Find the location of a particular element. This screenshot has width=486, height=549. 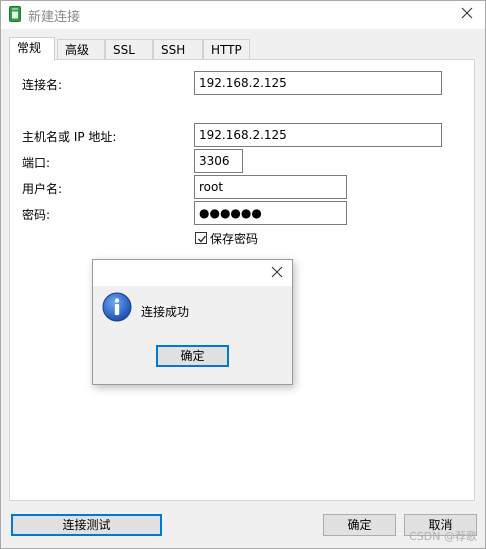

save-password-label: 保存密码 is located at coordinates (234, 239).